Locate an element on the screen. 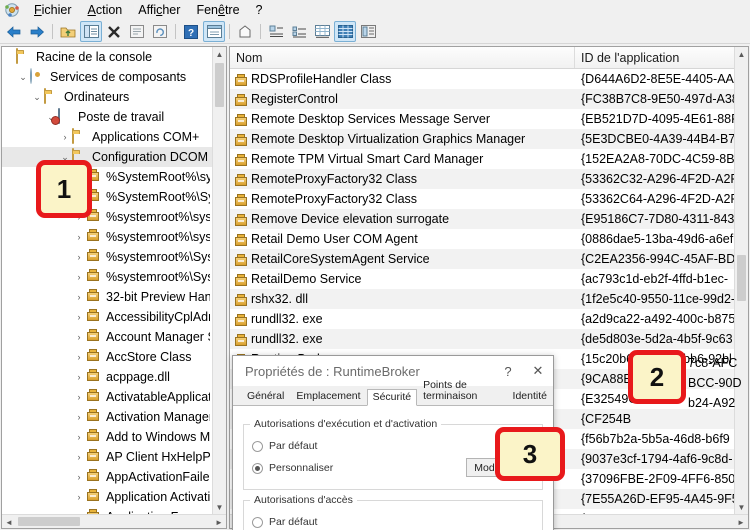  tree-node: › Applications COM+ is located at coordinates (107, 137).